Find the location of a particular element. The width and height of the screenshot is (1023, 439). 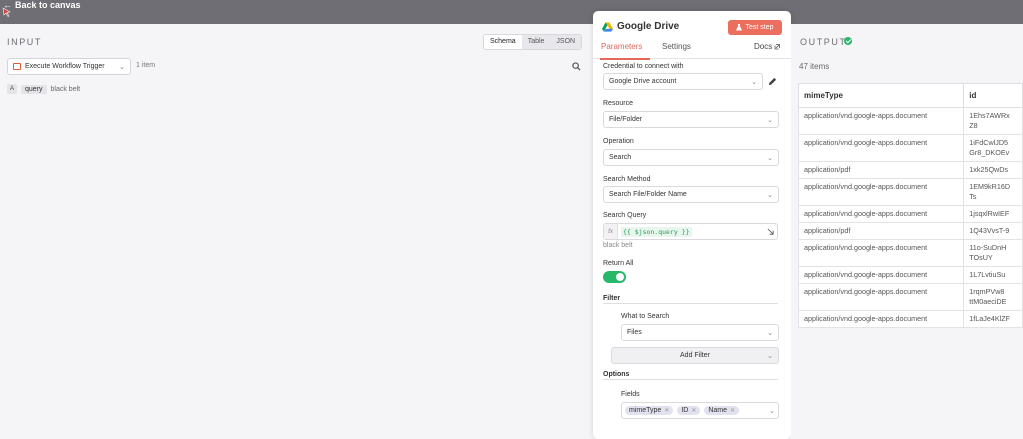

view-tab-table: Table is located at coordinates (536, 42).